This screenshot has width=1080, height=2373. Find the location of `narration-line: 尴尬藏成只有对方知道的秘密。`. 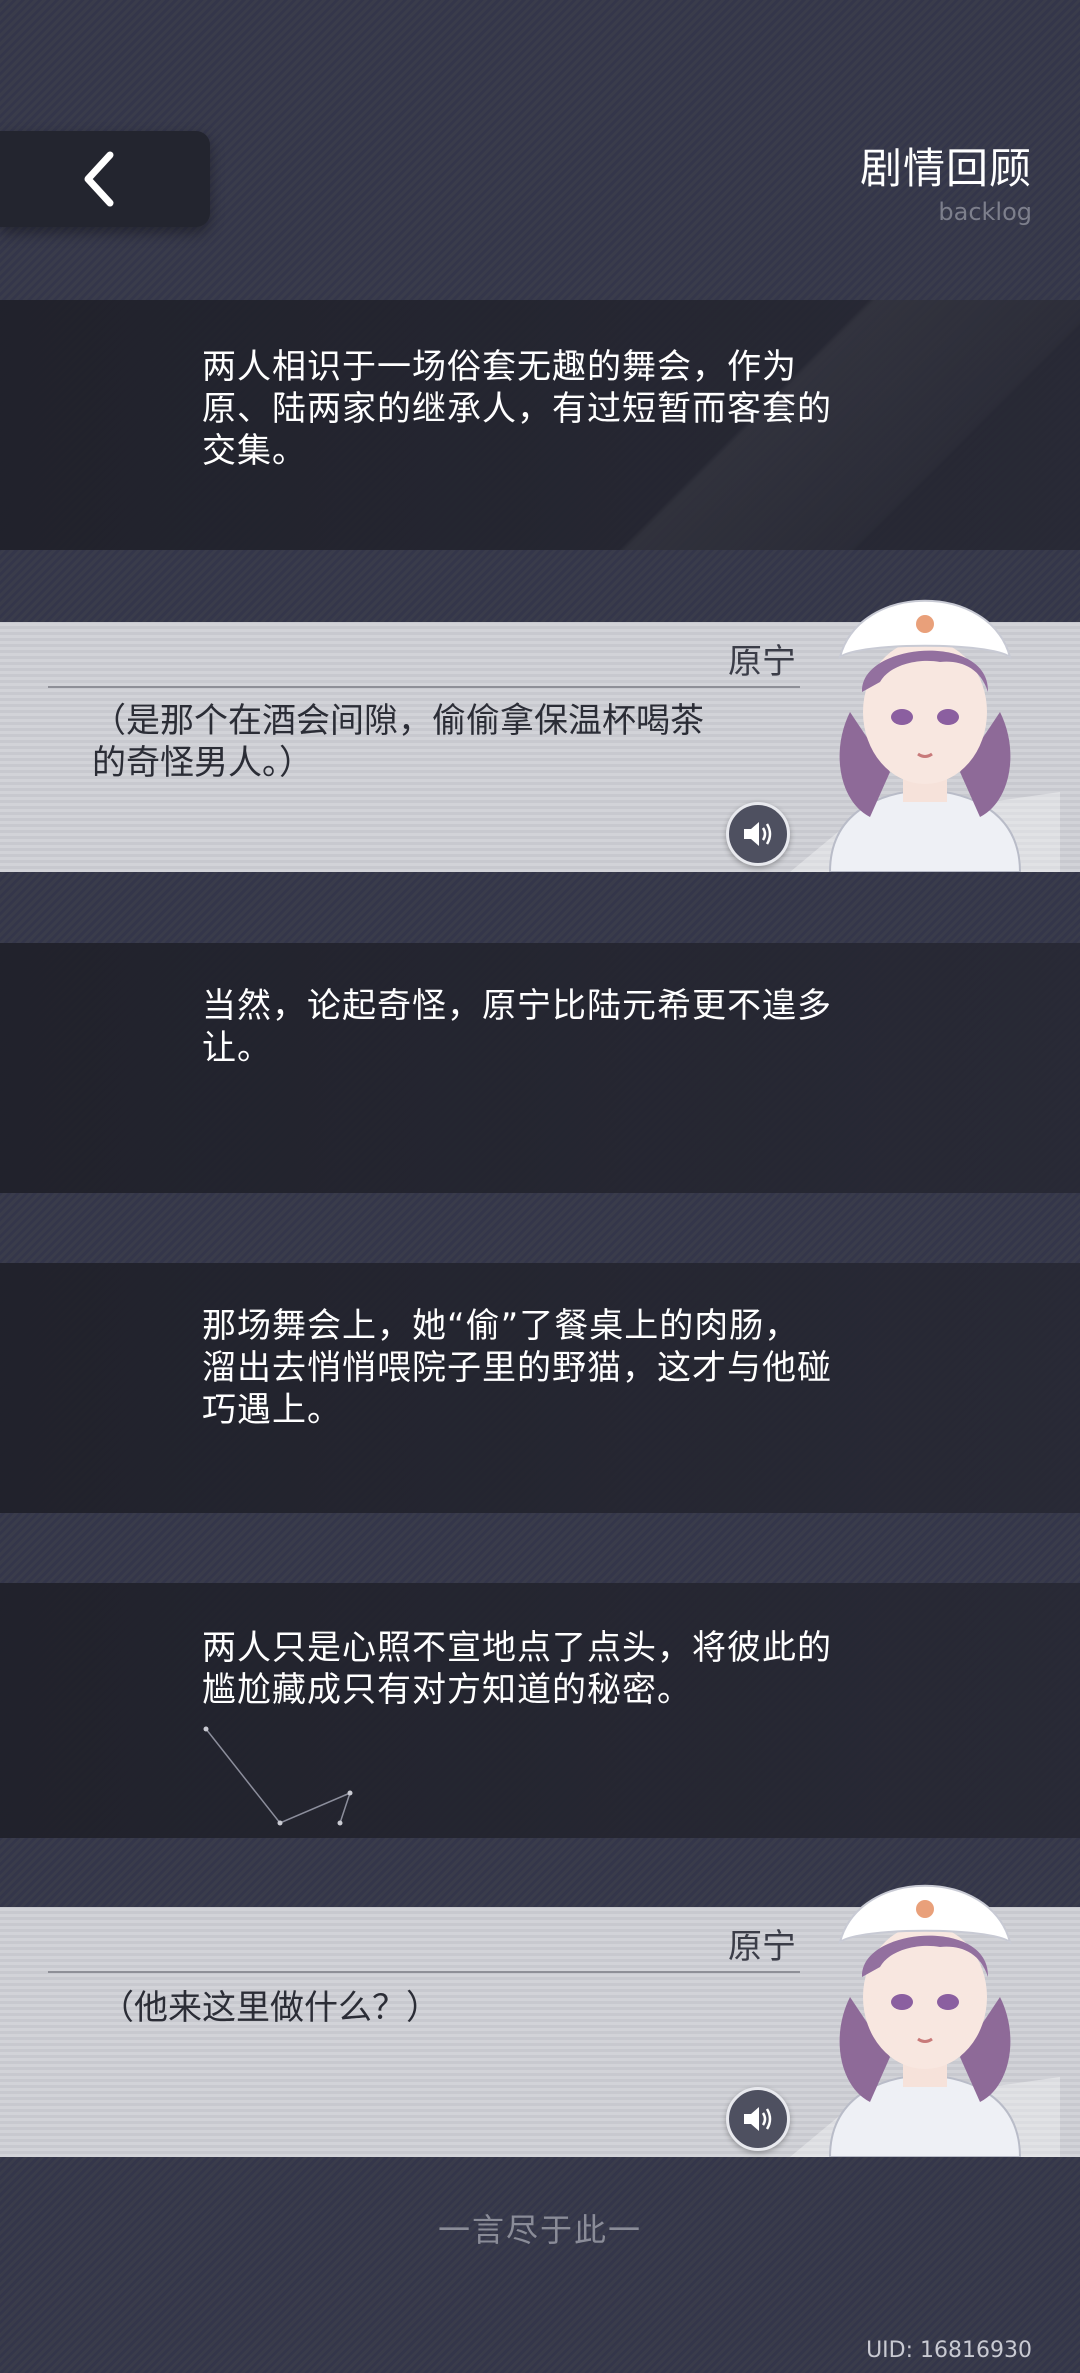

narration-line: 尴尬藏成只有对方知道的秘密。 is located at coordinates (447, 1690).